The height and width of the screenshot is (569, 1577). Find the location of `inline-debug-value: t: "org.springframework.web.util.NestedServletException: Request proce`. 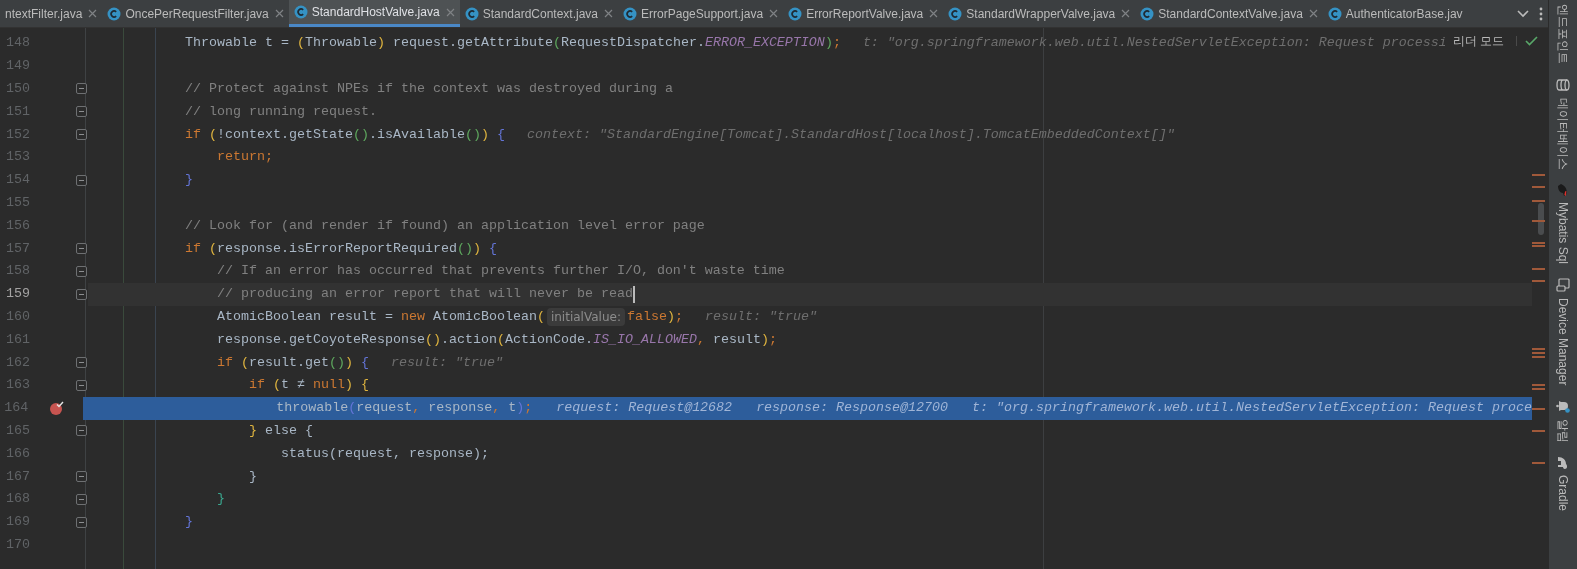

inline-debug-value: t: "org.springframework.web.util.NestedServletException: Request proce is located at coordinates (1252, 408).